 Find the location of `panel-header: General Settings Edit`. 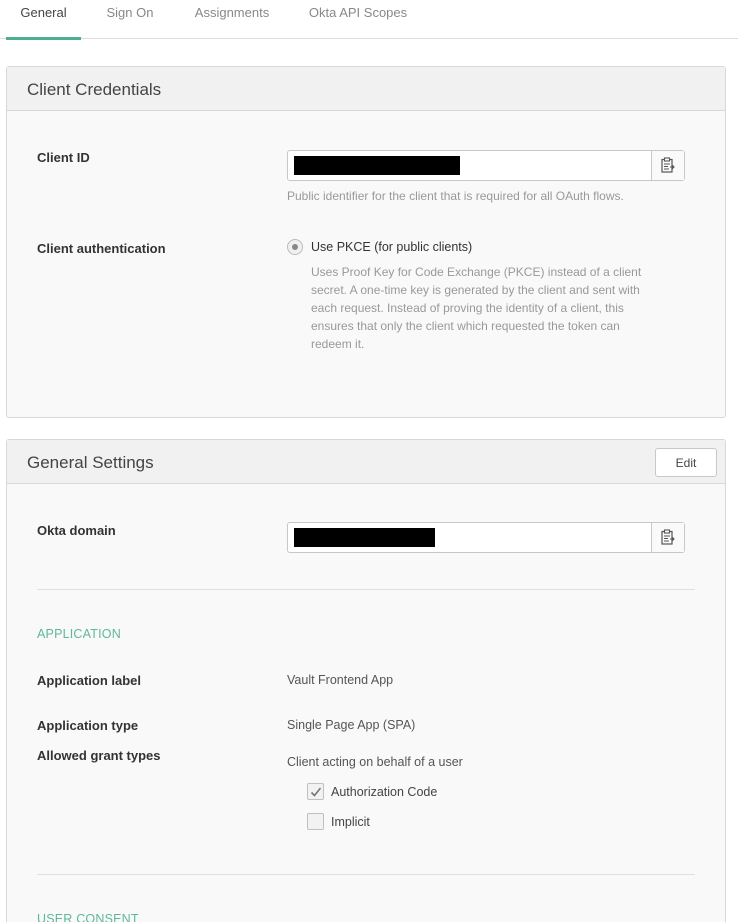

panel-header: General Settings Edit is located at coordinates (366, 462).